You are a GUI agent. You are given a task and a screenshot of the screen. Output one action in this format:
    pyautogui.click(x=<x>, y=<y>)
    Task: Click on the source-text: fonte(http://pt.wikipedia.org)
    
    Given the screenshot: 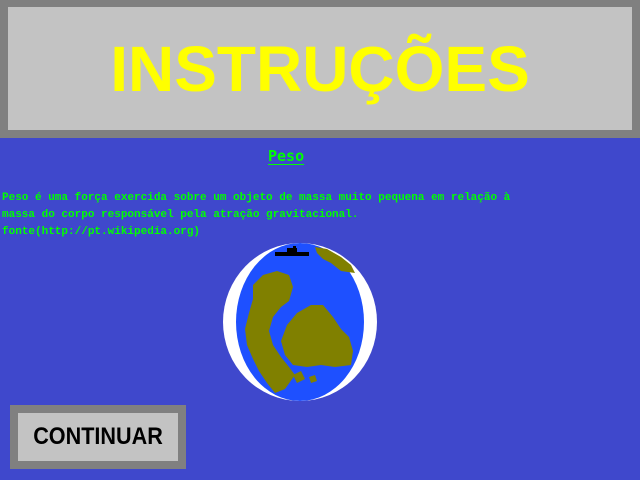 What is the action you would take?
    pyautogui.click(x=101, y=232)
    